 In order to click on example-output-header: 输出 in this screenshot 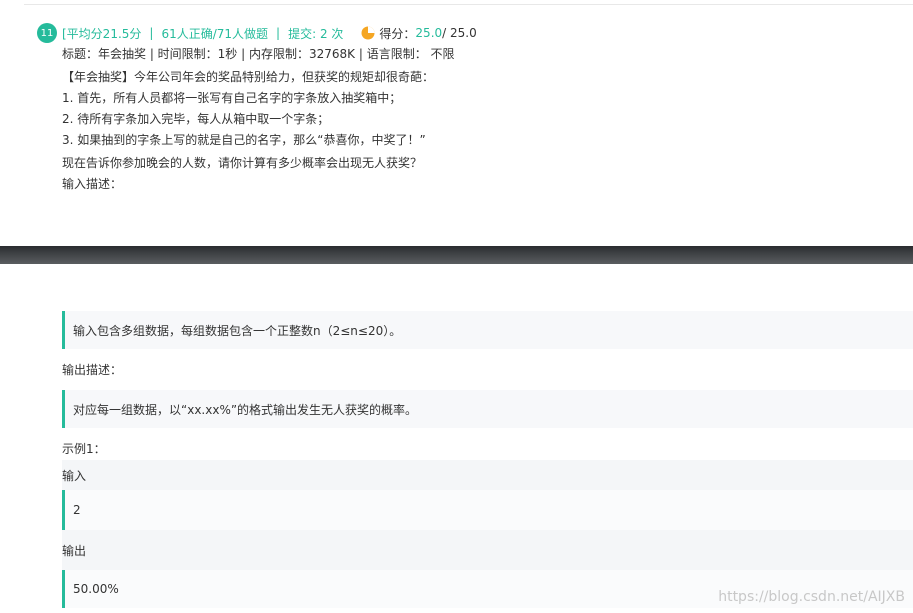, I will do `click(487, 550)`.